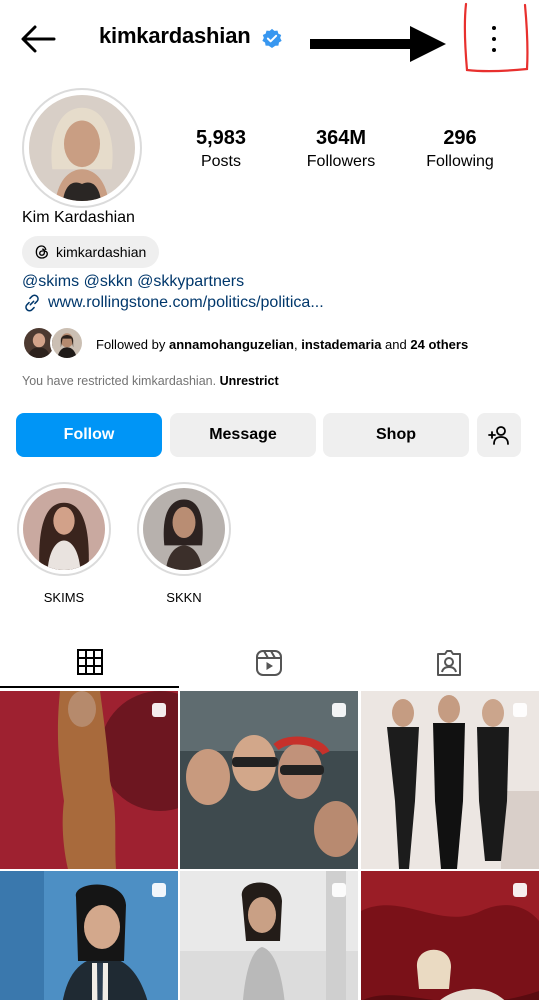 This screenshot has height=1000, width=539. Describe the element at coordinates (341, 161) in the screenshot. I see `followers-label: Followers` at that location.